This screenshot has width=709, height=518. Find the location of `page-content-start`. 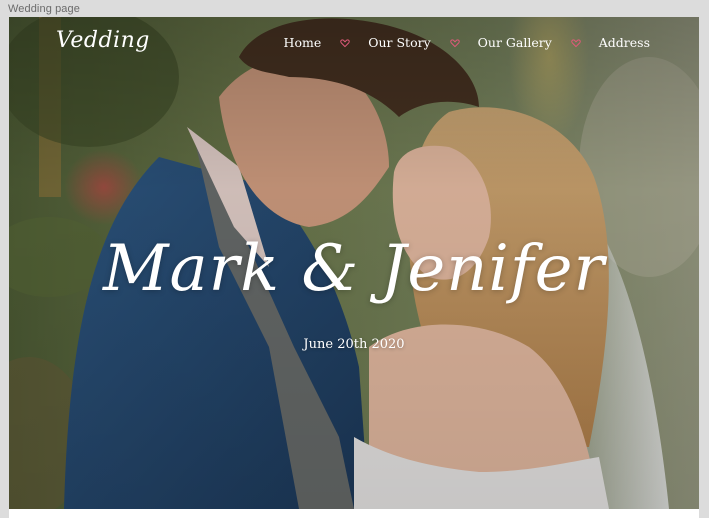

page-content-start is located at coordinates (354, 513).